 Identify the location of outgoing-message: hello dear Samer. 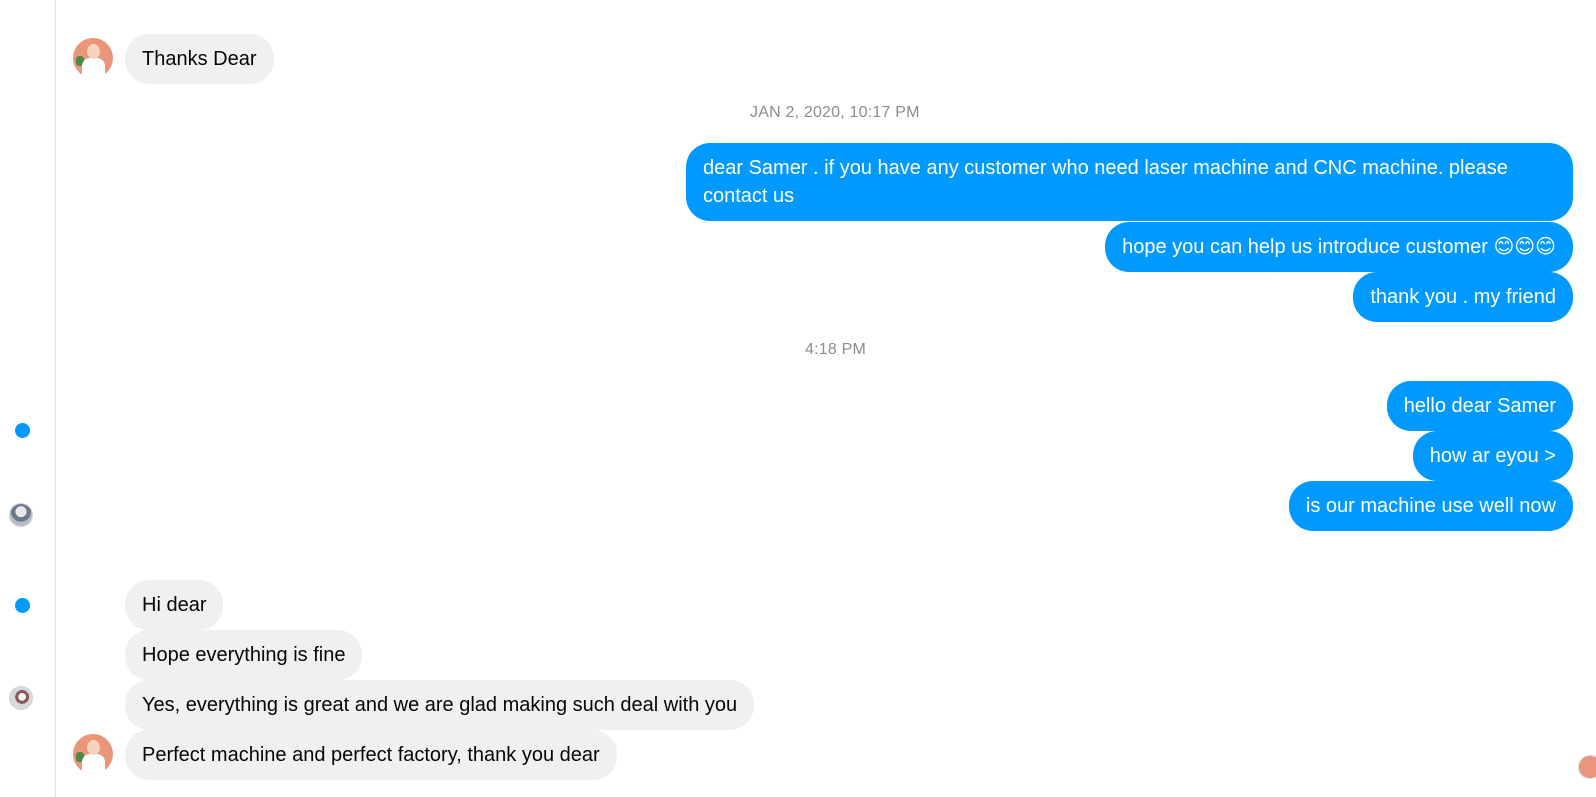
(1479, 406).